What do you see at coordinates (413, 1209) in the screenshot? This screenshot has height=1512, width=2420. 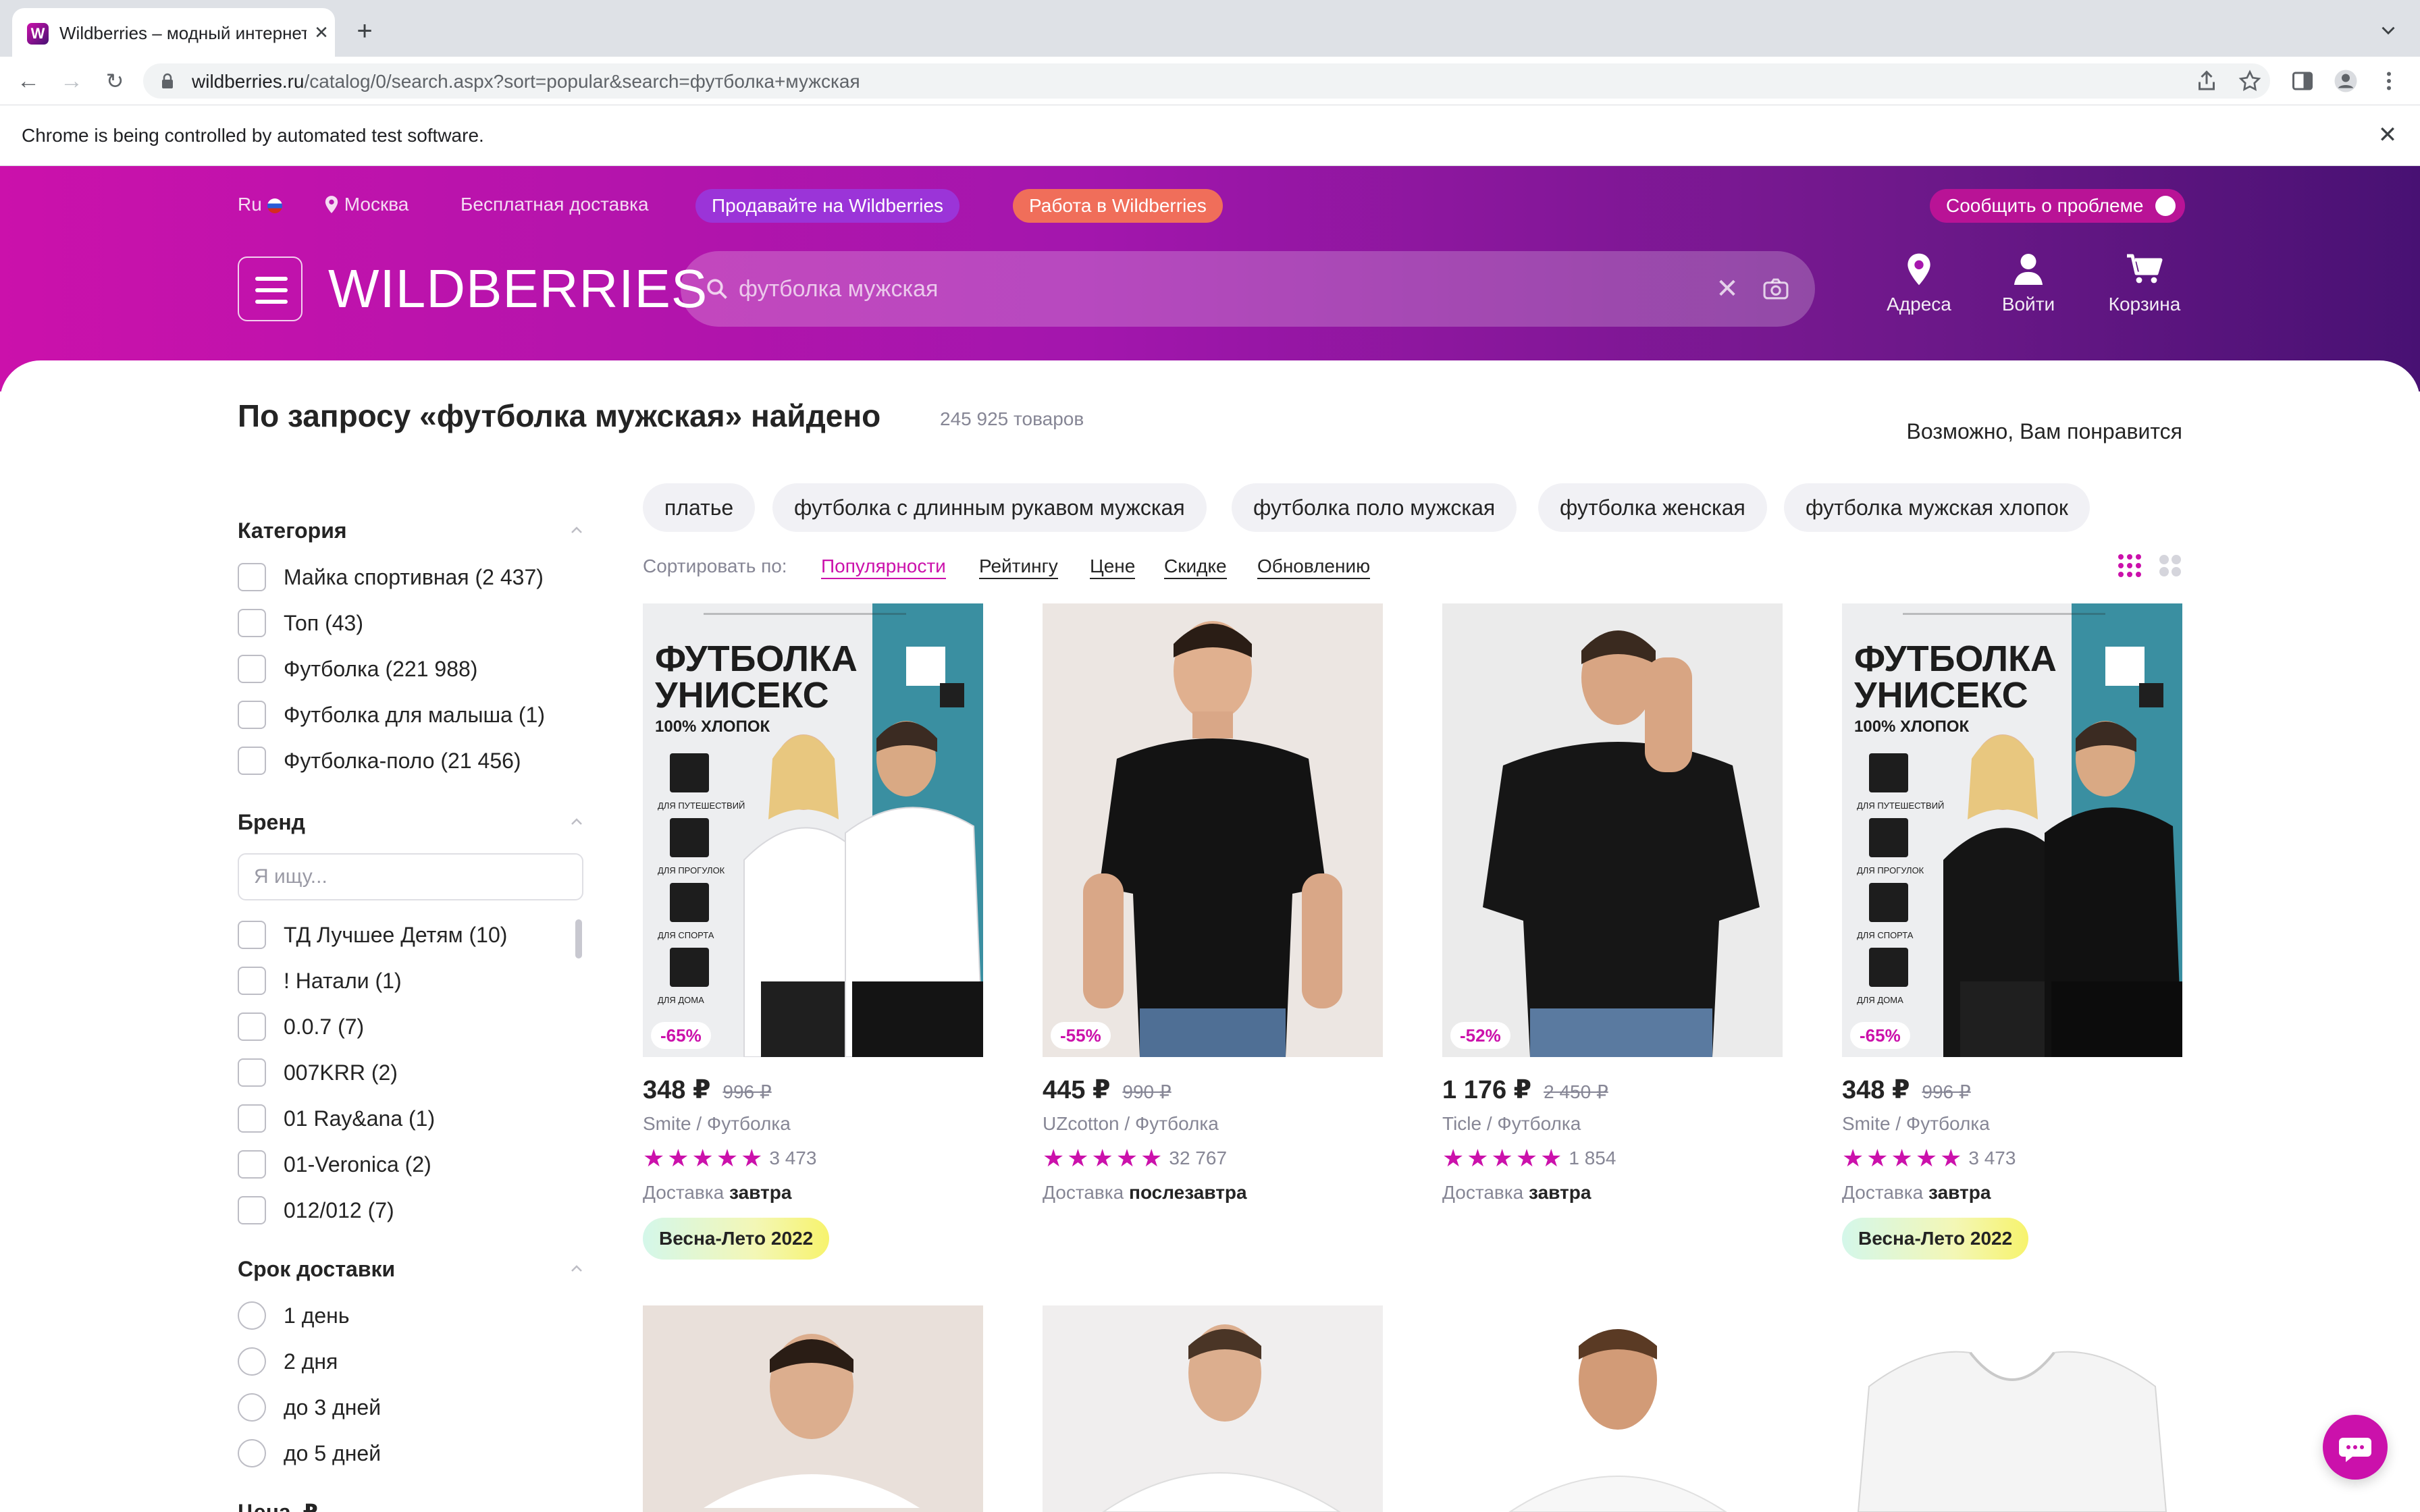 I see `brand-option: 012/012 (7)` at bounding box center [413, 1209].